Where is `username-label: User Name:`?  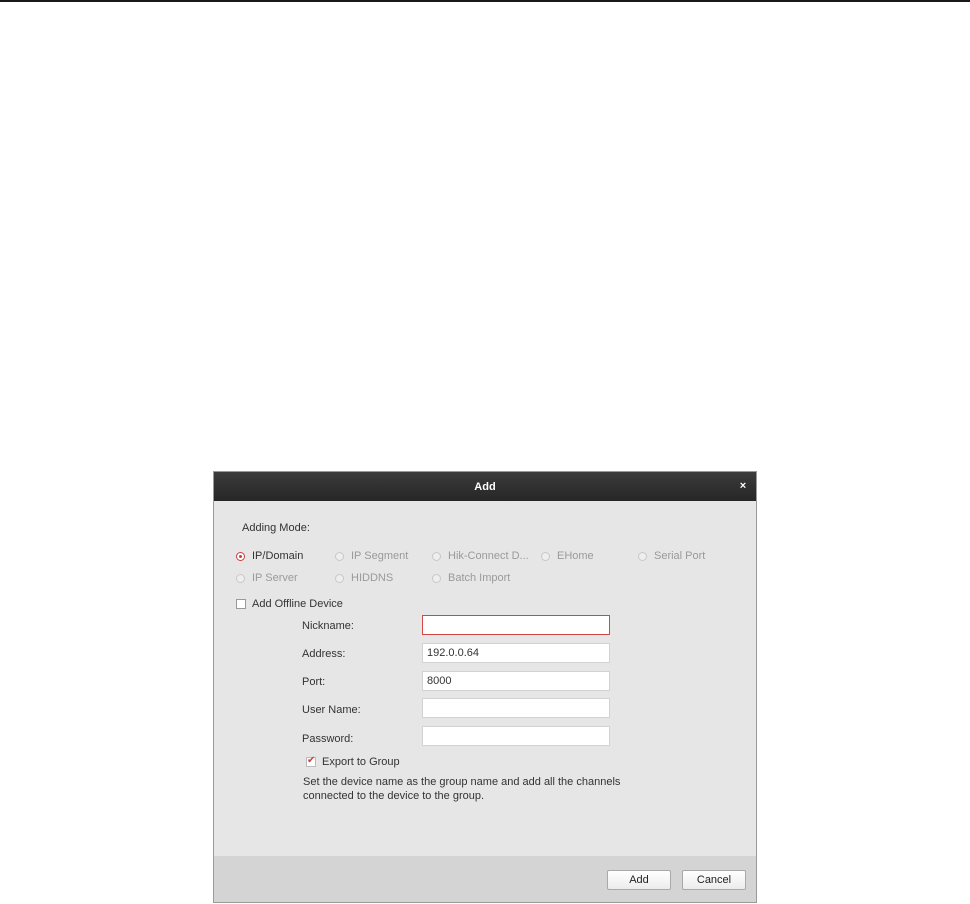 username-label: User Name: is located at coordinates (331, 710).